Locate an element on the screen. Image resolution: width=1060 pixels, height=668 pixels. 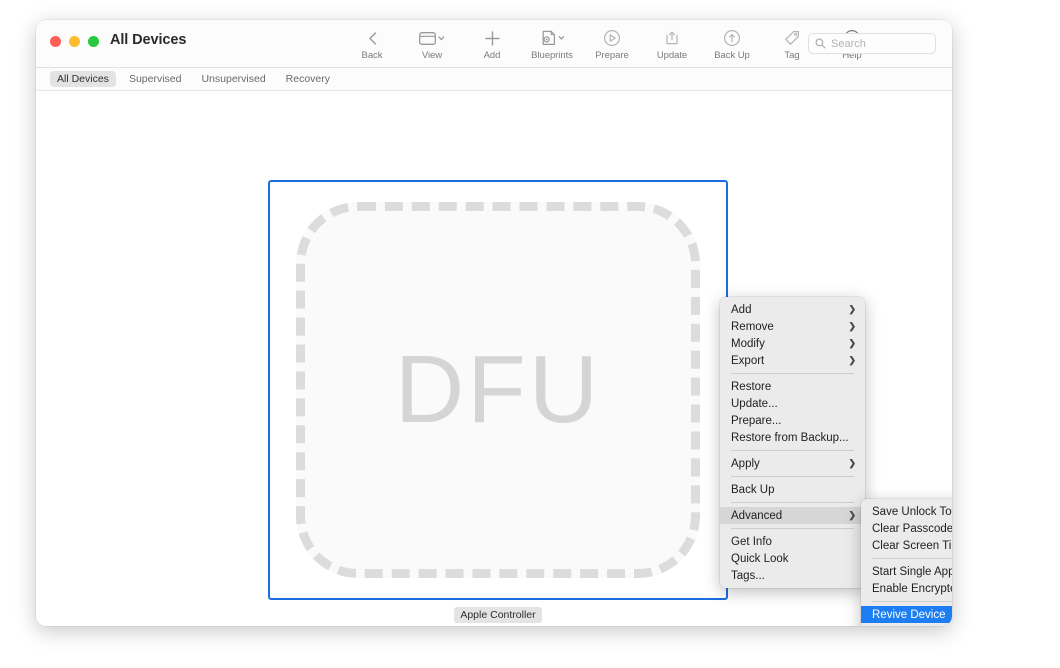
menu-item-modify: Modify ❯ is located at coordinates (792, 343).